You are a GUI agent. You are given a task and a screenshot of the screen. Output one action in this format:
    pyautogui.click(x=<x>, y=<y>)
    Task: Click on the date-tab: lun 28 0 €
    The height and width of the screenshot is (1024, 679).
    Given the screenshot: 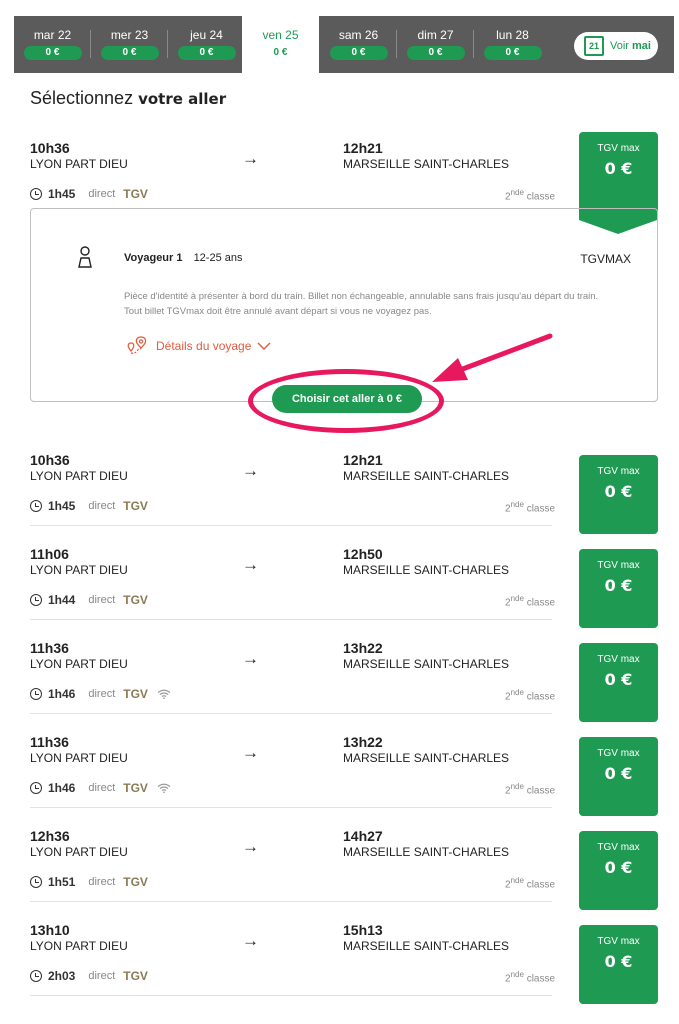 What is the action you would take?
    pyautogui.click(x=512, y=44)
    